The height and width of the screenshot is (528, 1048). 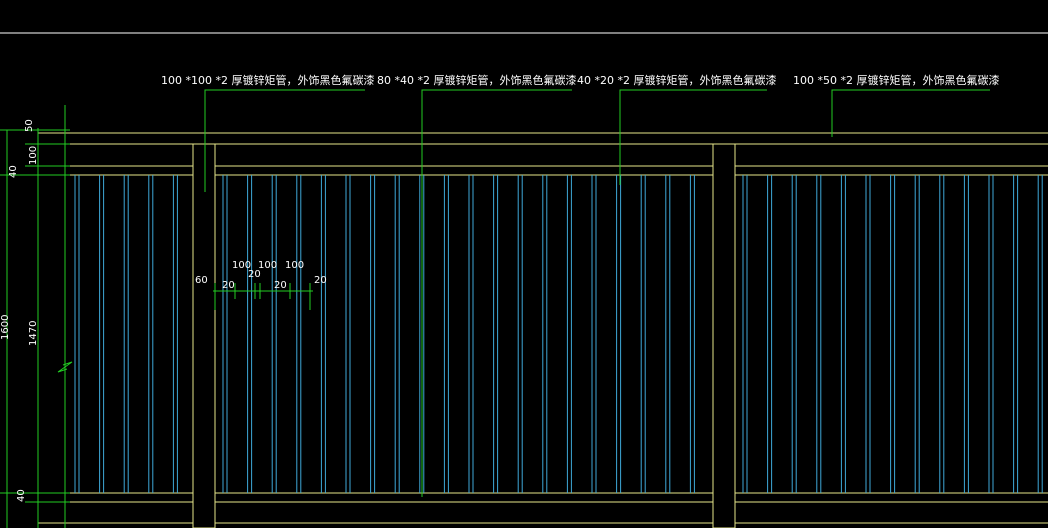 I want to click on spacing-text-100-c: 100, so click(x=294, y=265).